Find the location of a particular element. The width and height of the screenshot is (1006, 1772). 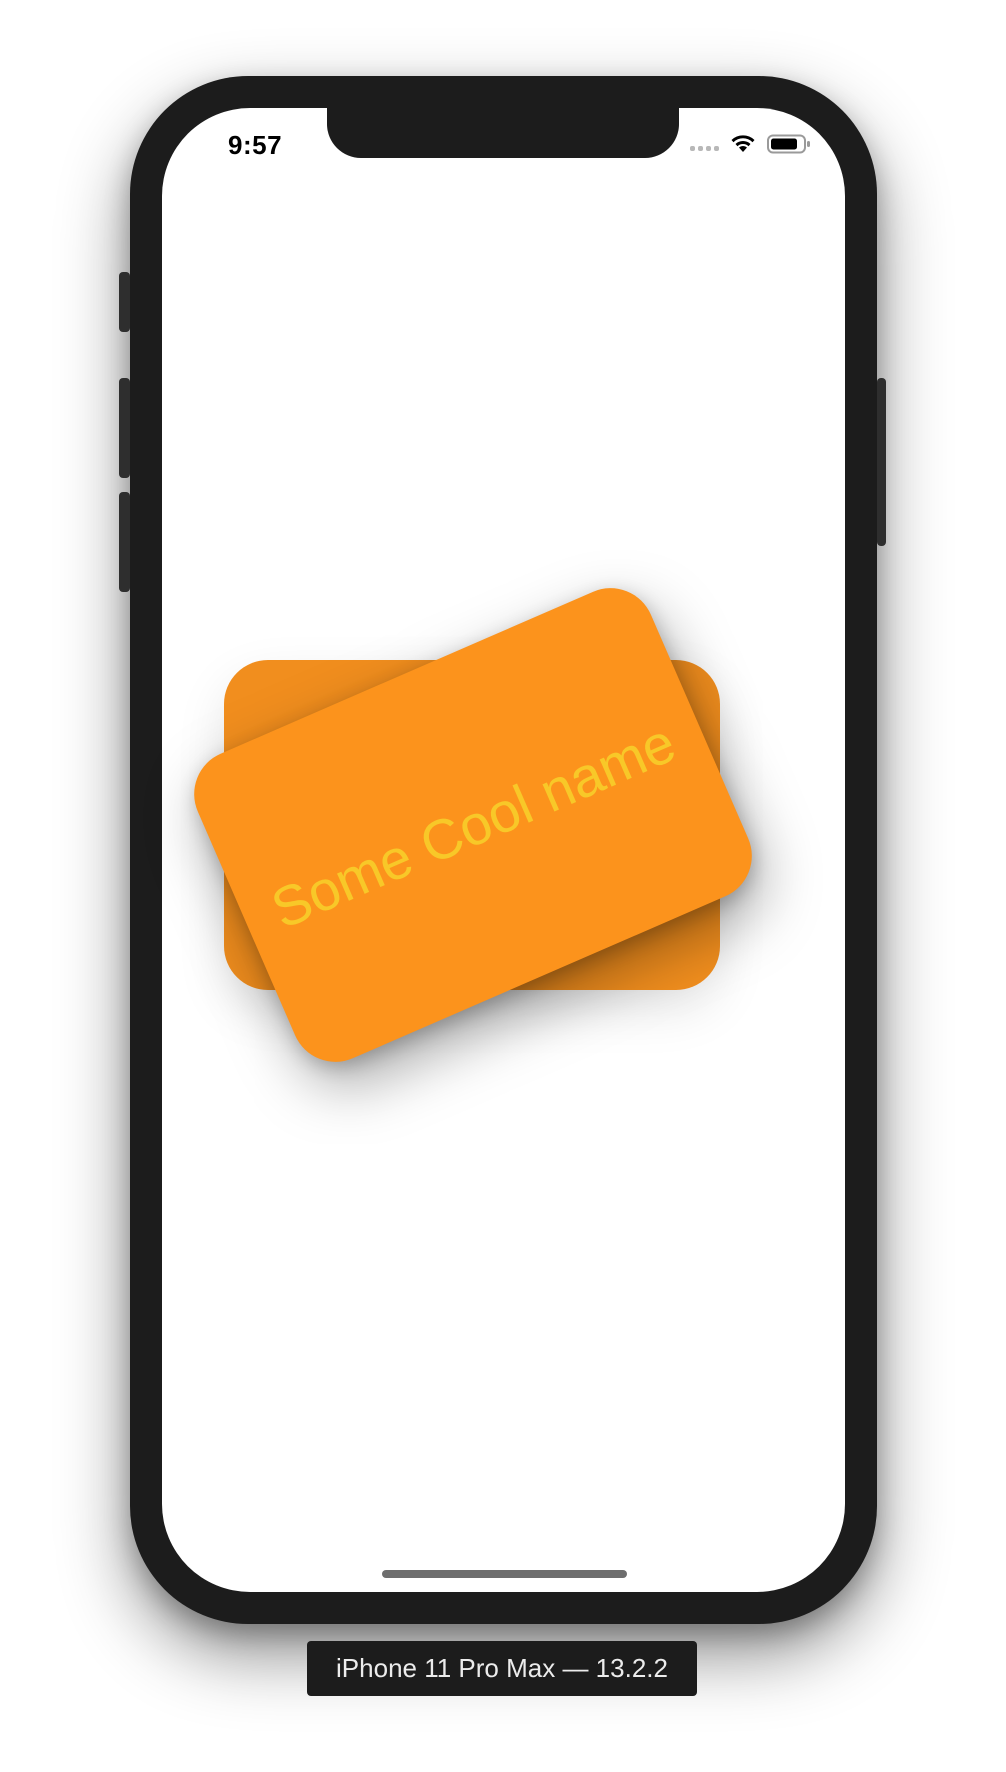

silent-switch is located at coordinates (124, 302).